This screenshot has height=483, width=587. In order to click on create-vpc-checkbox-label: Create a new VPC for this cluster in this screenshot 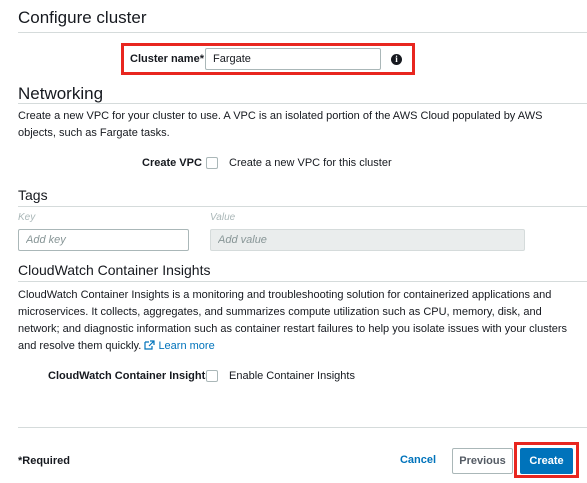, I will do `click(310, 163)`.